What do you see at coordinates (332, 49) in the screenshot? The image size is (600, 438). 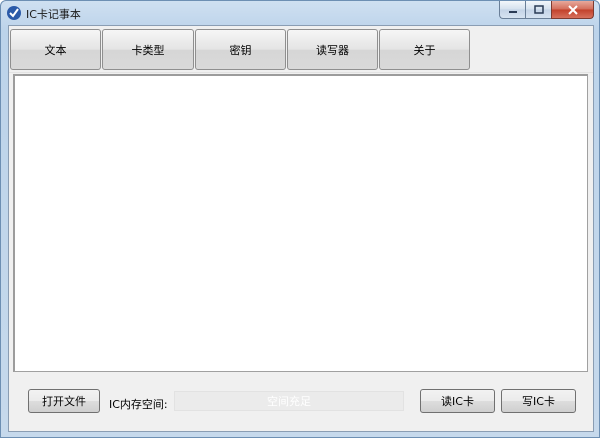 I see `tab-reader: 读写器` at bounding box center [332, 49].